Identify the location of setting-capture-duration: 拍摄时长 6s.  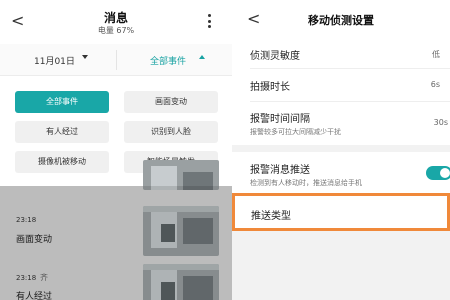
(341, 85).